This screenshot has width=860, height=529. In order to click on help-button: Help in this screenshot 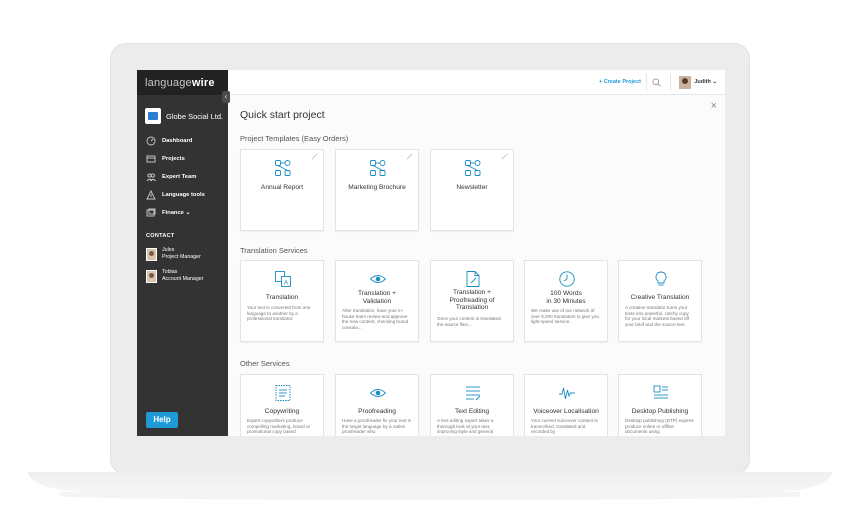, I will do `click(162, 420)`.